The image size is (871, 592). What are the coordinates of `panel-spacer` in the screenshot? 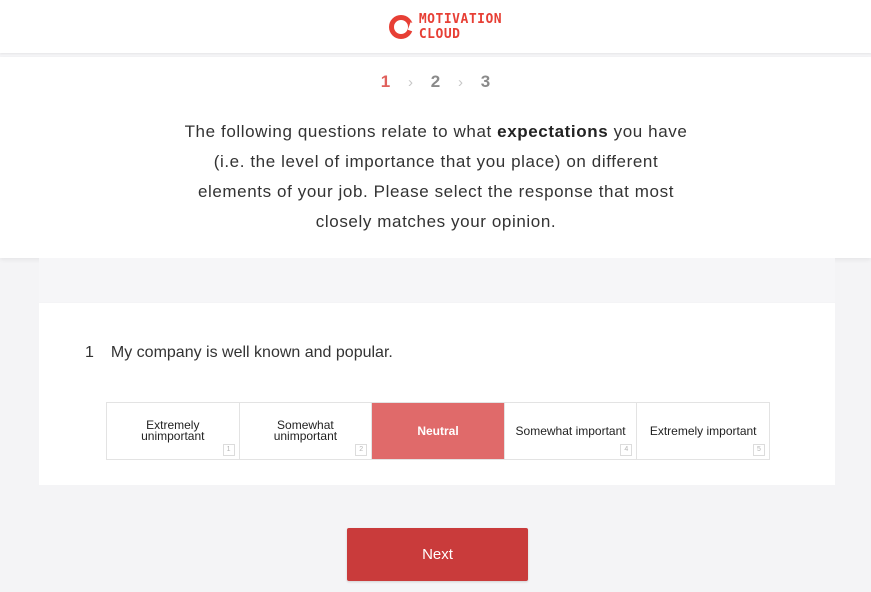 It's located at (437, 280).